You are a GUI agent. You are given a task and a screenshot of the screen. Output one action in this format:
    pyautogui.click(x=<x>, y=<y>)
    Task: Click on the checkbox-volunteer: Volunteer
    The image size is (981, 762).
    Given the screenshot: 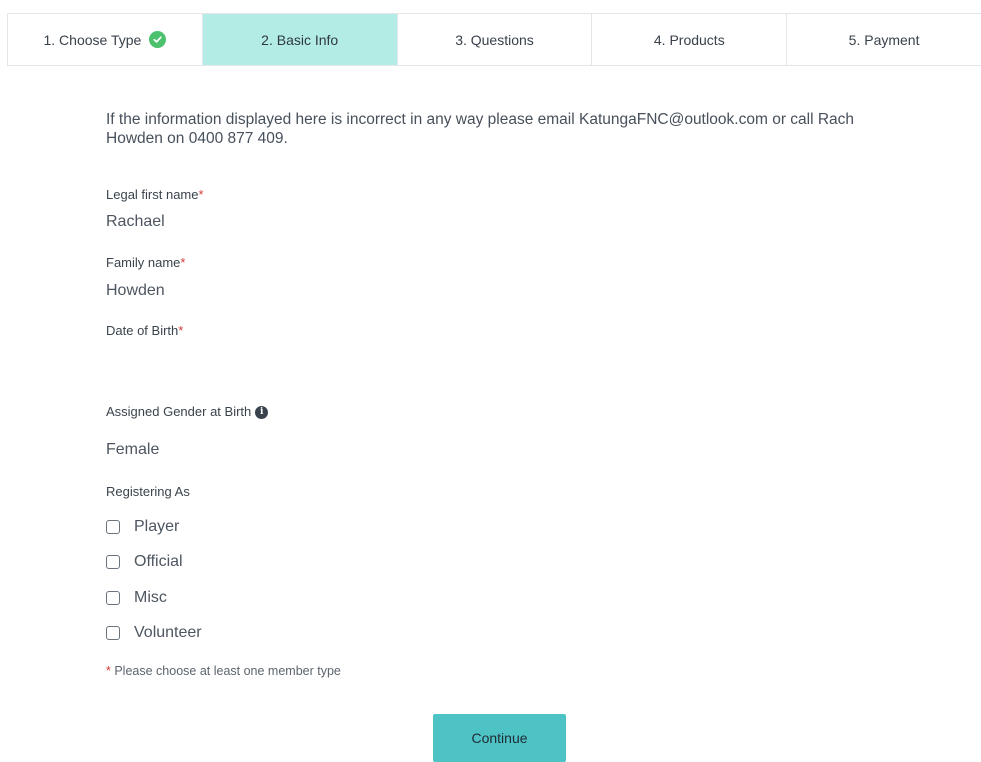 What is the action you would take?
    pyautogui.click(x=154, y=633)
    